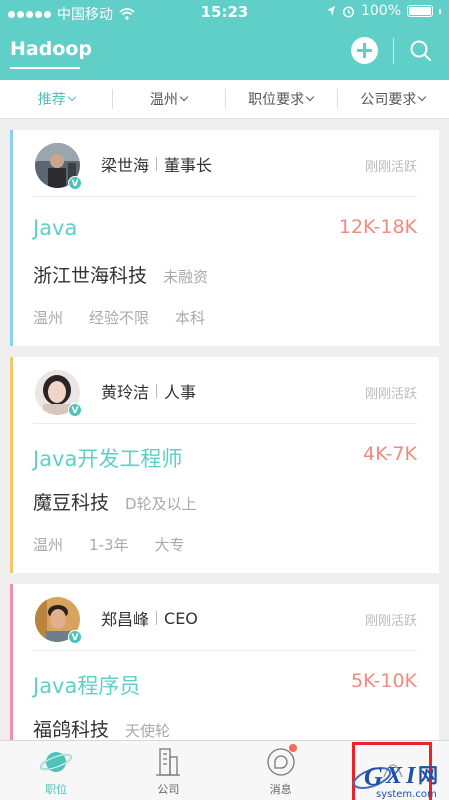  What do you see at coordinates (330, 11) in the screenshot?
I see `location-arrow-icon` at bounding box center [330, 11].